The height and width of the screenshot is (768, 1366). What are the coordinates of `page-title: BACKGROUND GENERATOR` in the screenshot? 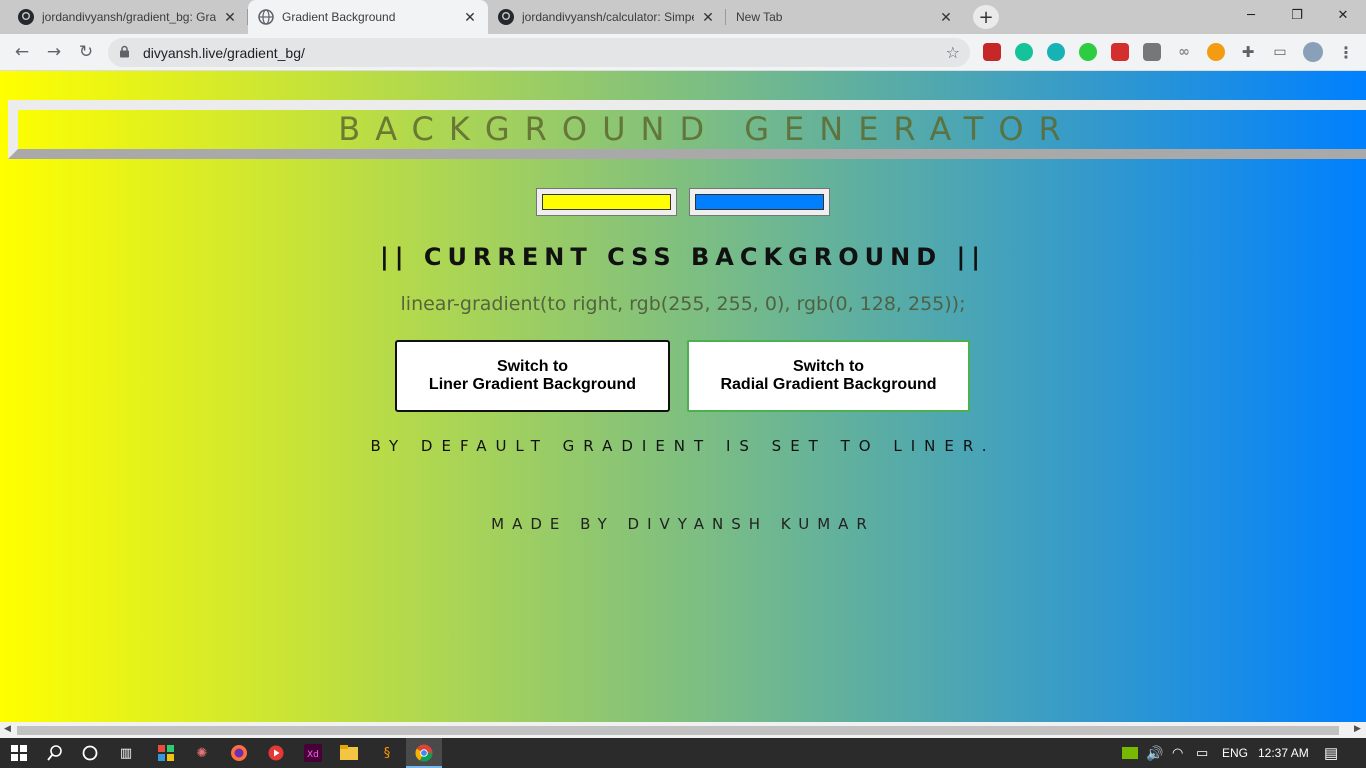 It's located at (707, 129).